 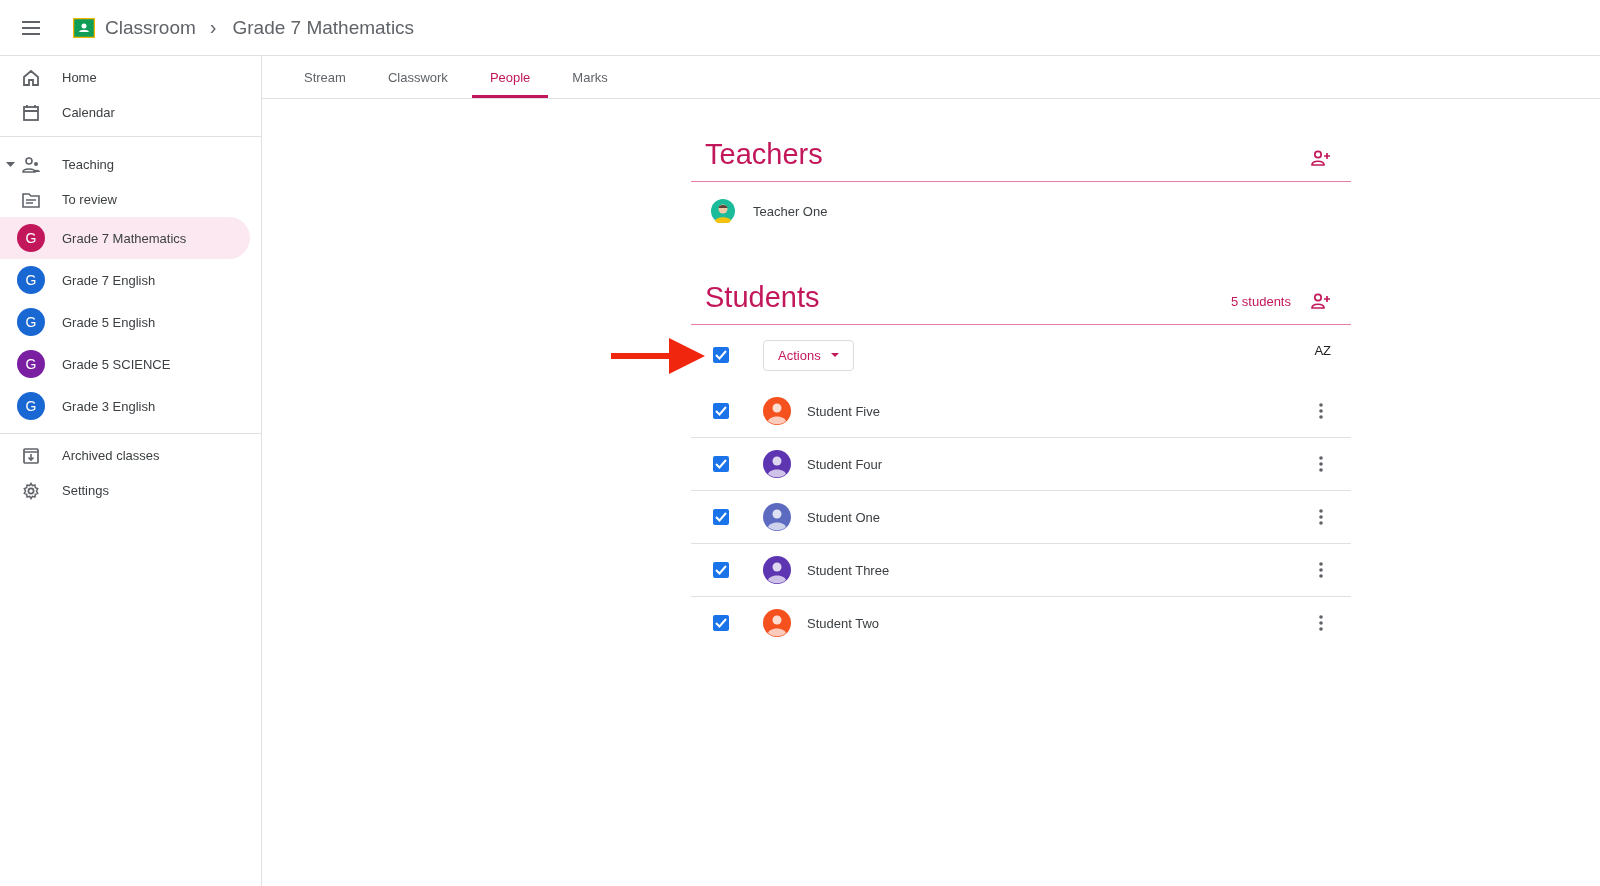 What do you see at coordinates (125, 280) in the screenshot?
I see `class-item: G Grade 7 English` at bounding box center [125, 280].